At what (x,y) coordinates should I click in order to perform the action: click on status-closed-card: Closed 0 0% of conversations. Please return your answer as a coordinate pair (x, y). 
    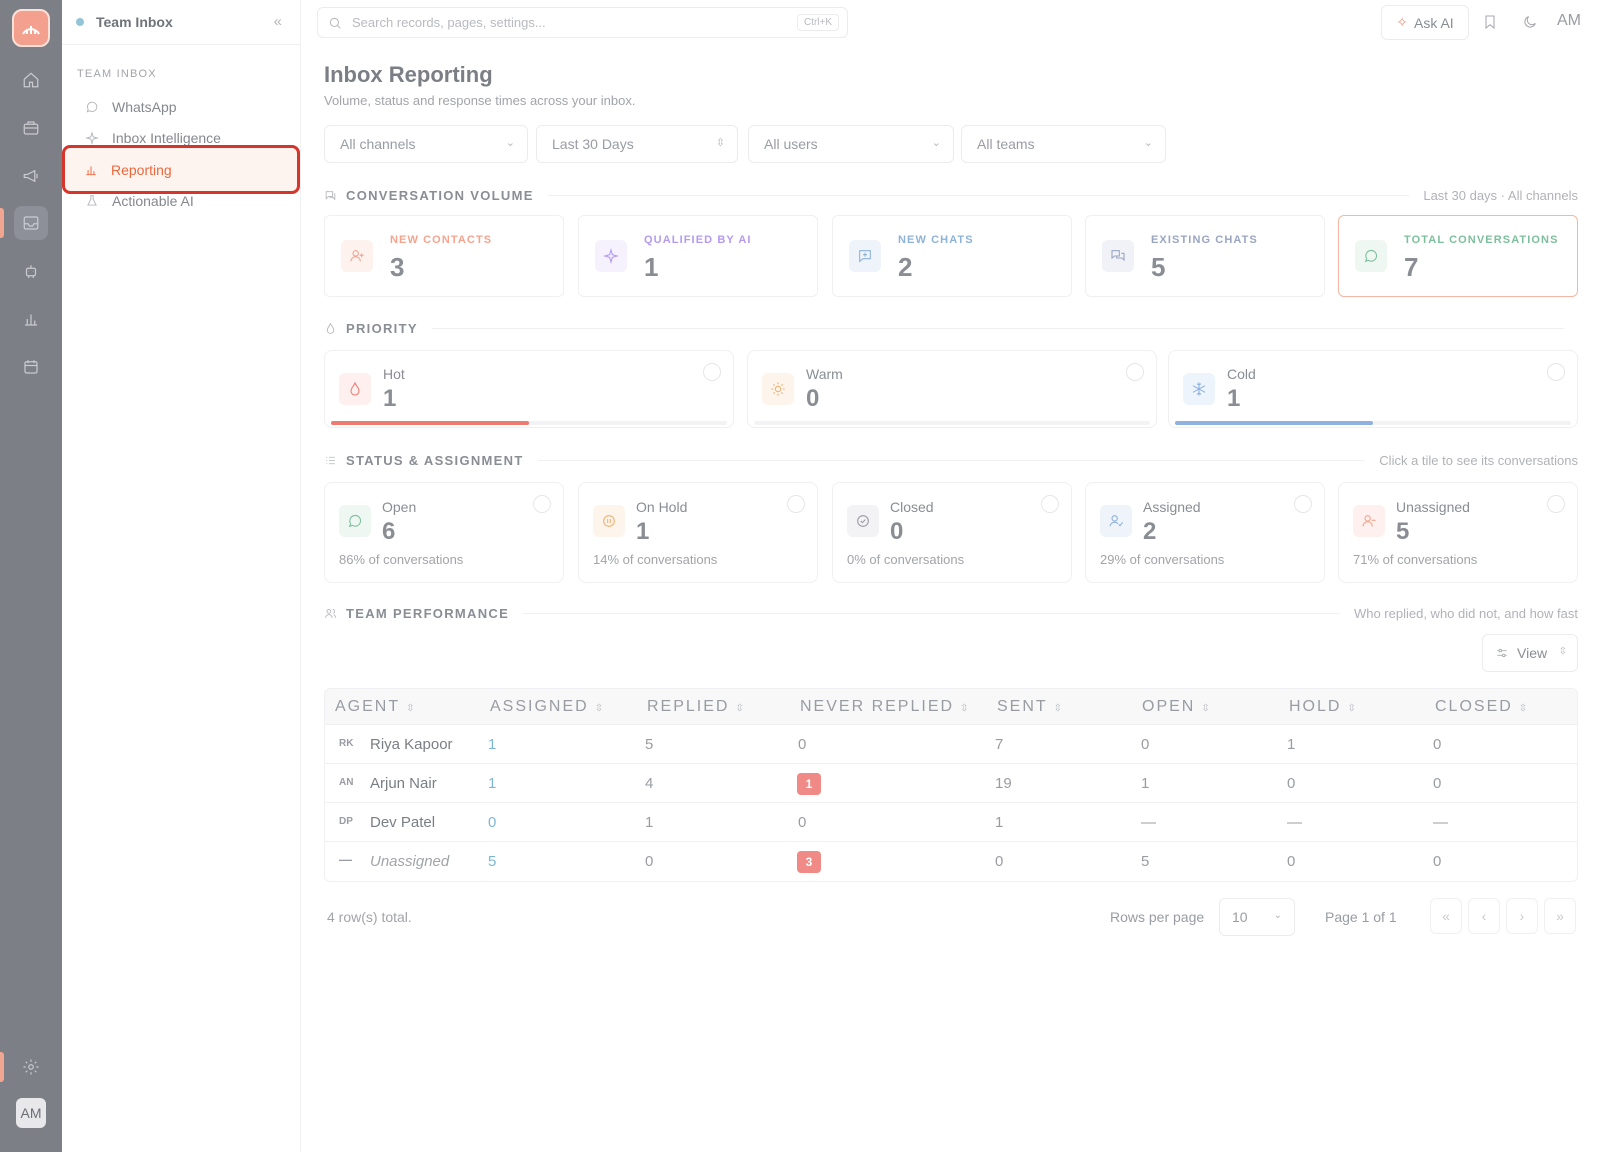
    Looking at the image, I should click on (952, 532).